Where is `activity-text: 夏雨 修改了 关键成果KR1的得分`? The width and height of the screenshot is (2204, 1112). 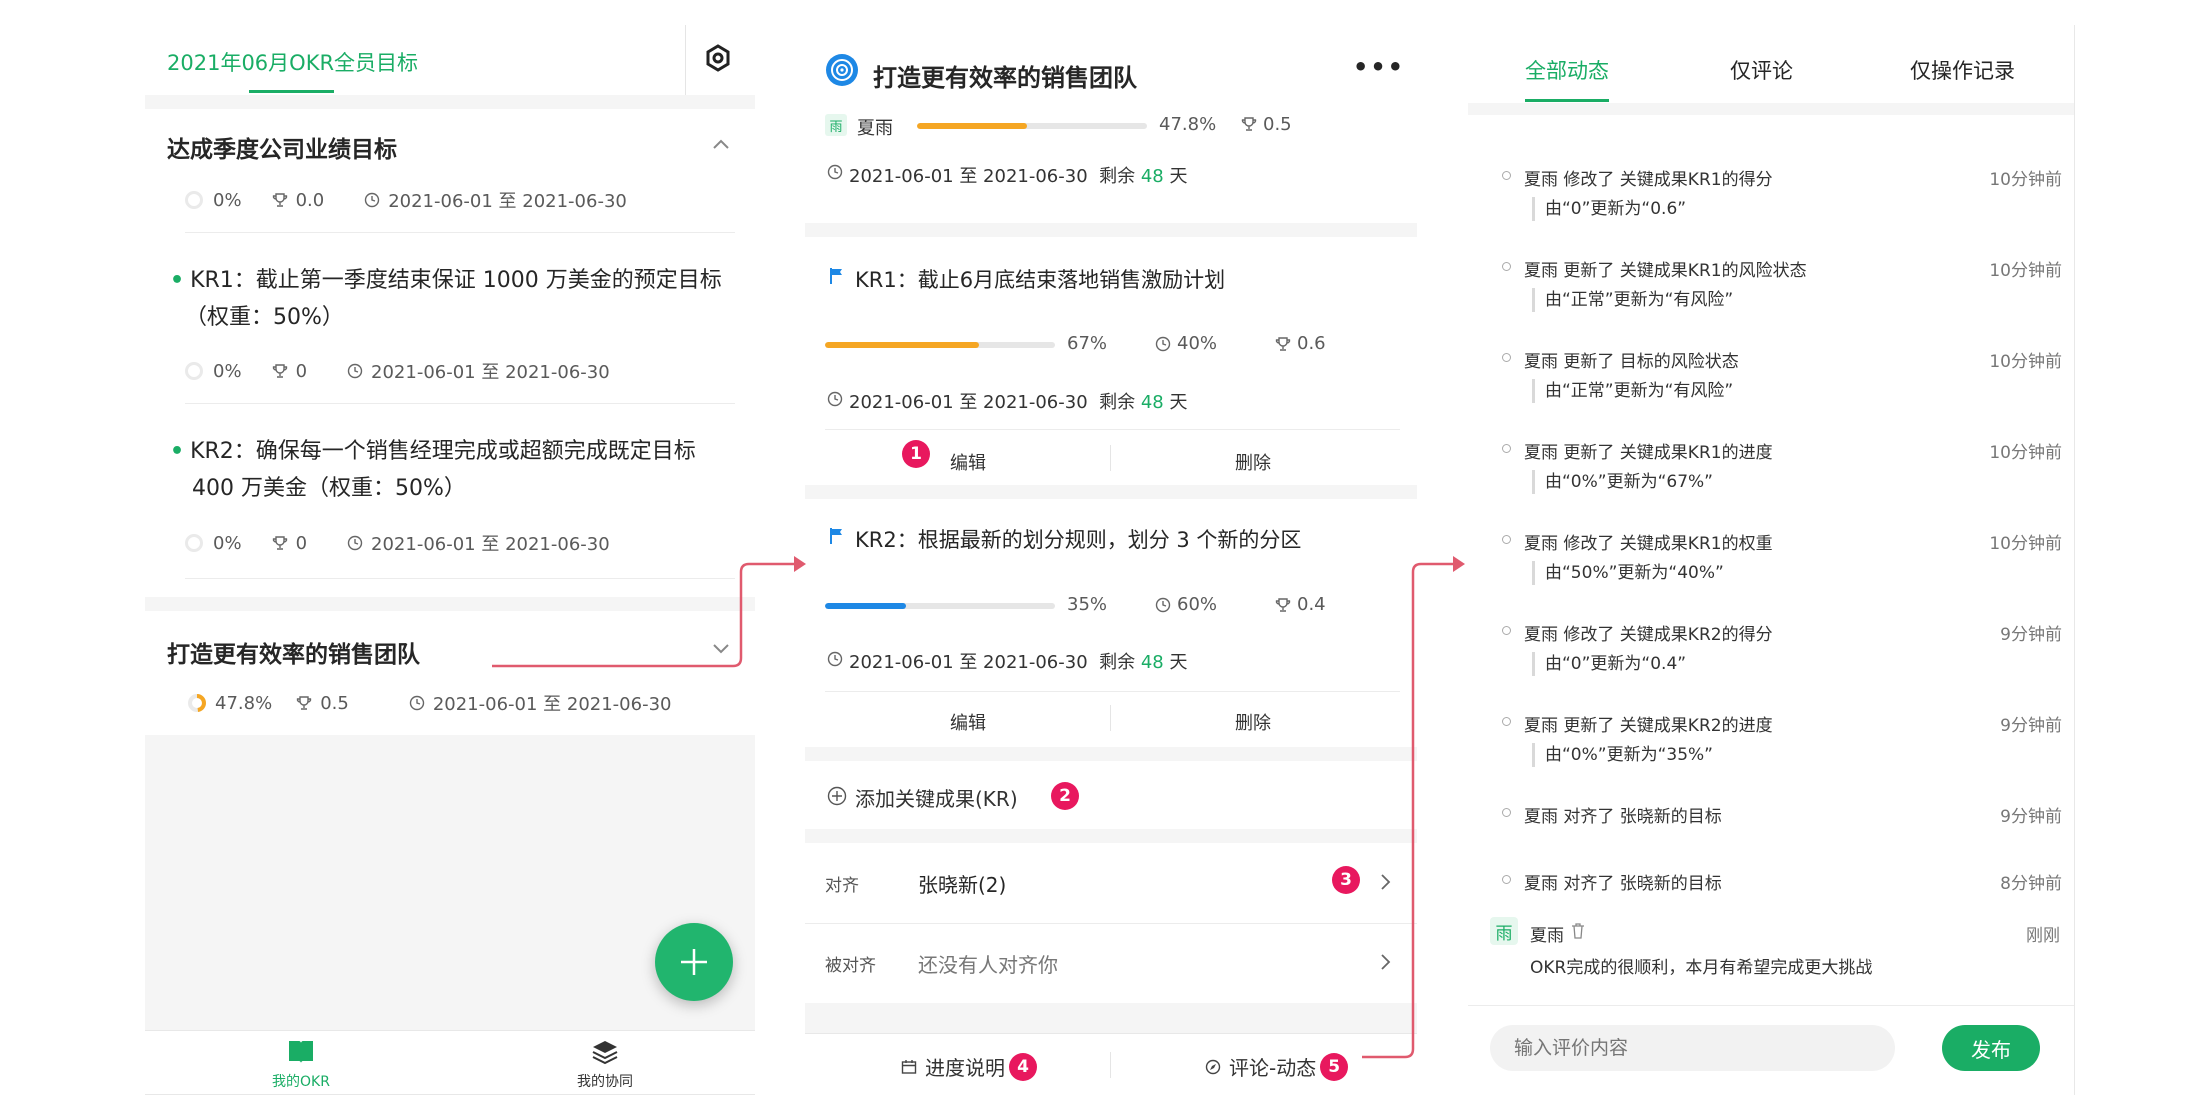 activity-text: 夏雨 修改了 关键成果KR1的得分 is located at coordinates (1648, 180).